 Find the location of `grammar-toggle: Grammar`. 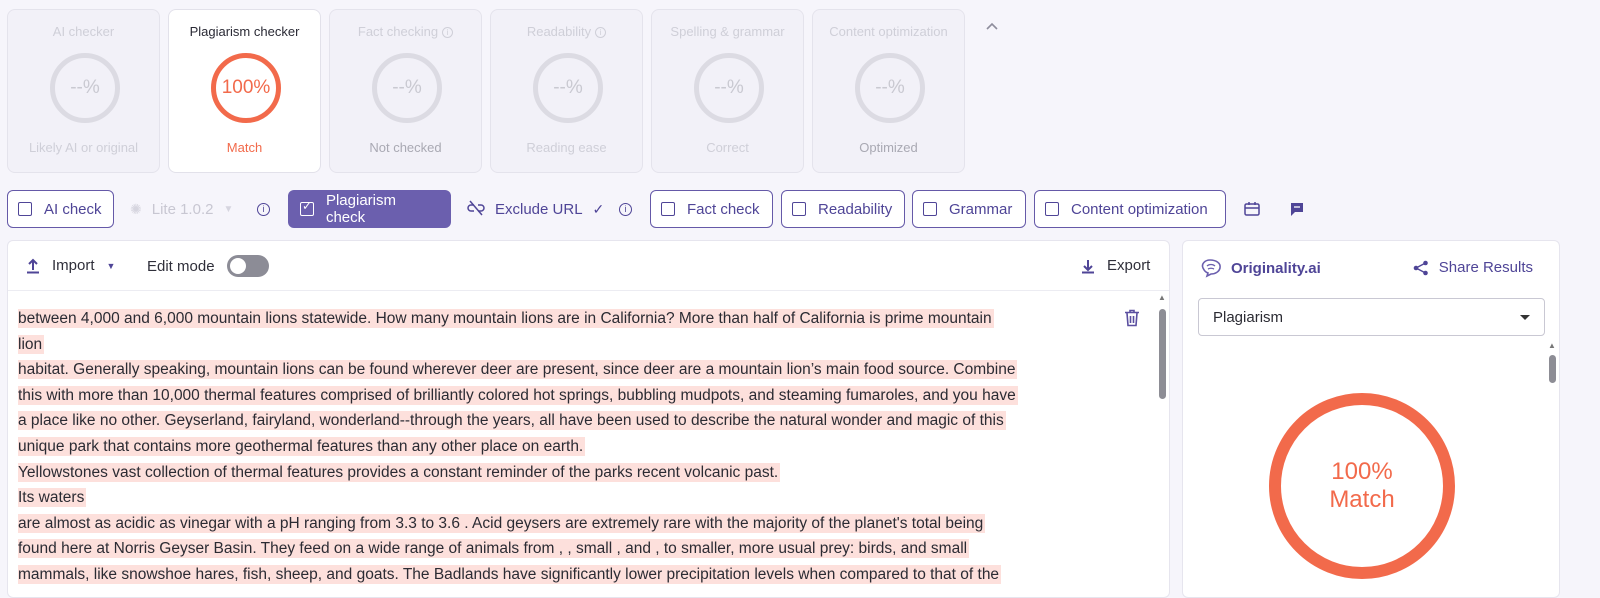

grammar-toggle: Grammar is located at coordinates (969, 209).